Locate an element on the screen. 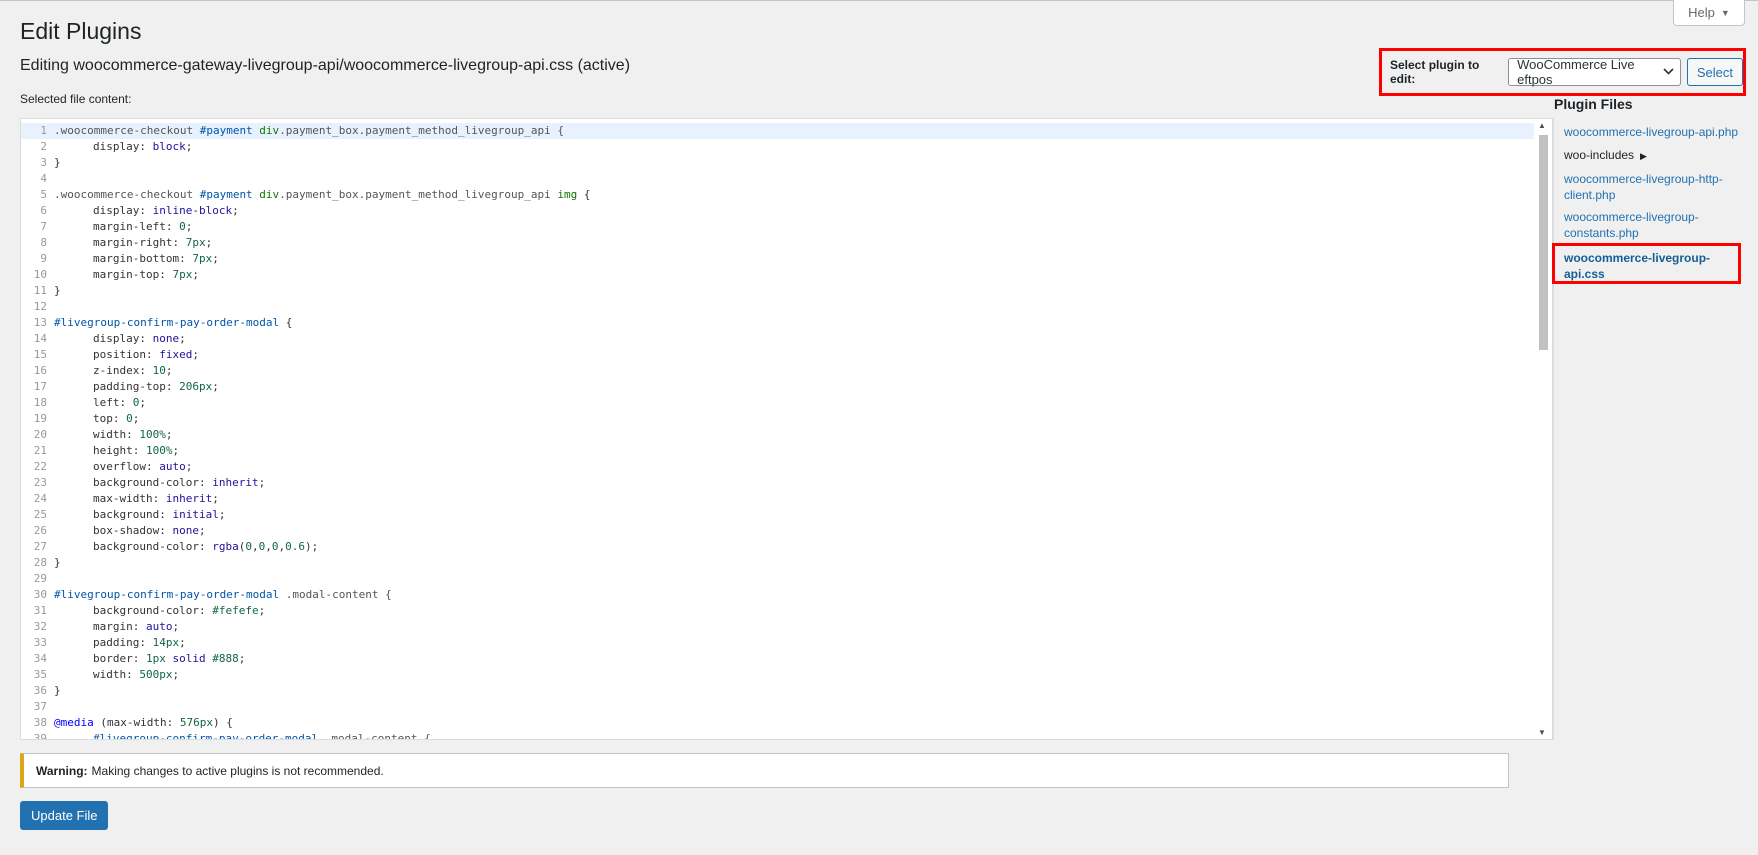 The image size is (1758, 855). code-line: 3} is located at coordinates (778, 163).